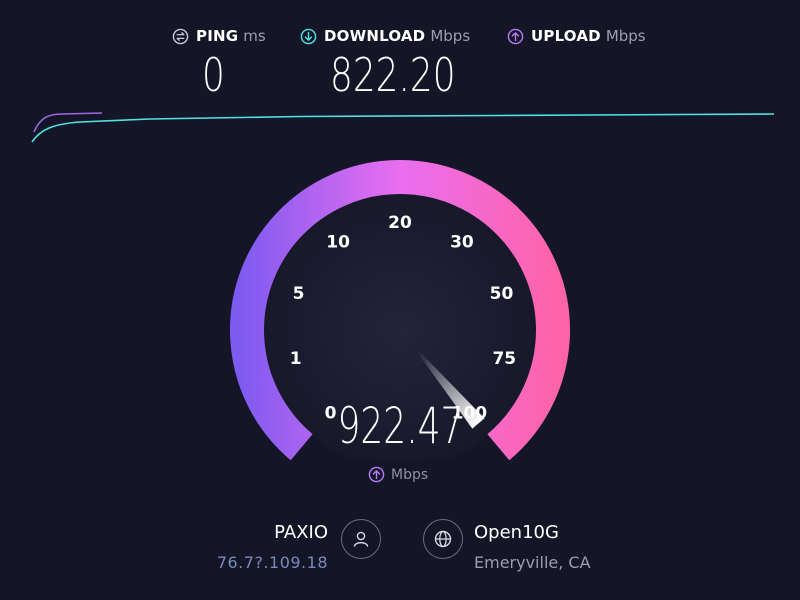 The height and width of the screenshot is (600, 800). I want to click on current-speed-text: 922.47, so click(400, 426).